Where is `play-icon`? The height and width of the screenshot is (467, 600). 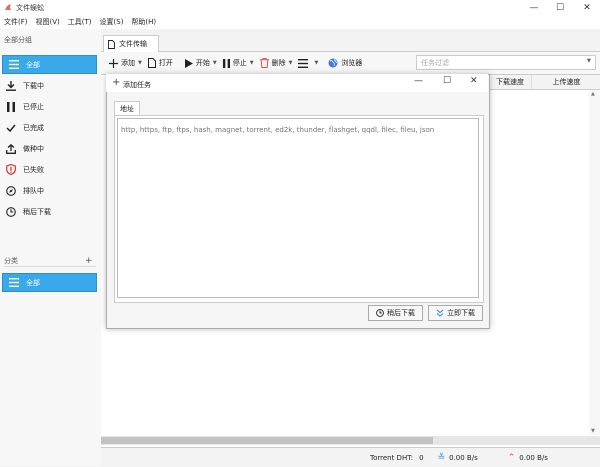 play-icon is located at coordinates (188, 63).